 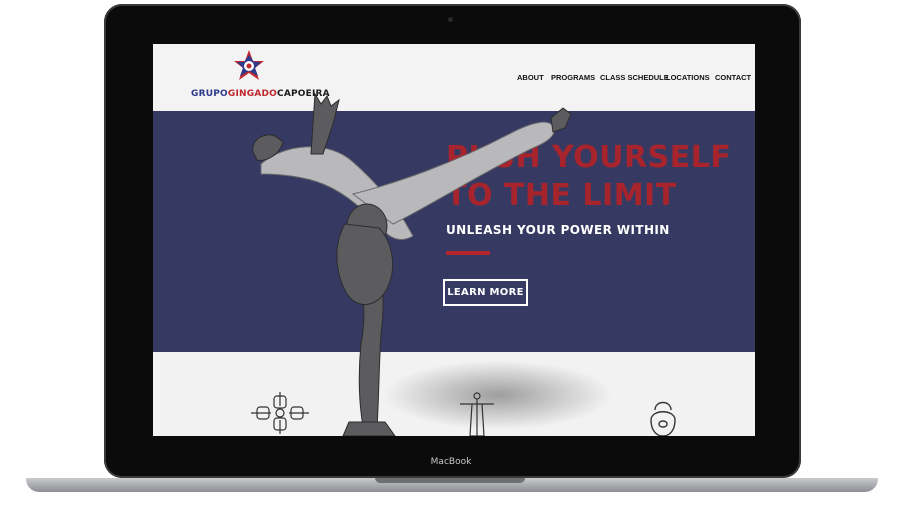 I want to click on hands-circle-icon, so click(x=280, y=413).